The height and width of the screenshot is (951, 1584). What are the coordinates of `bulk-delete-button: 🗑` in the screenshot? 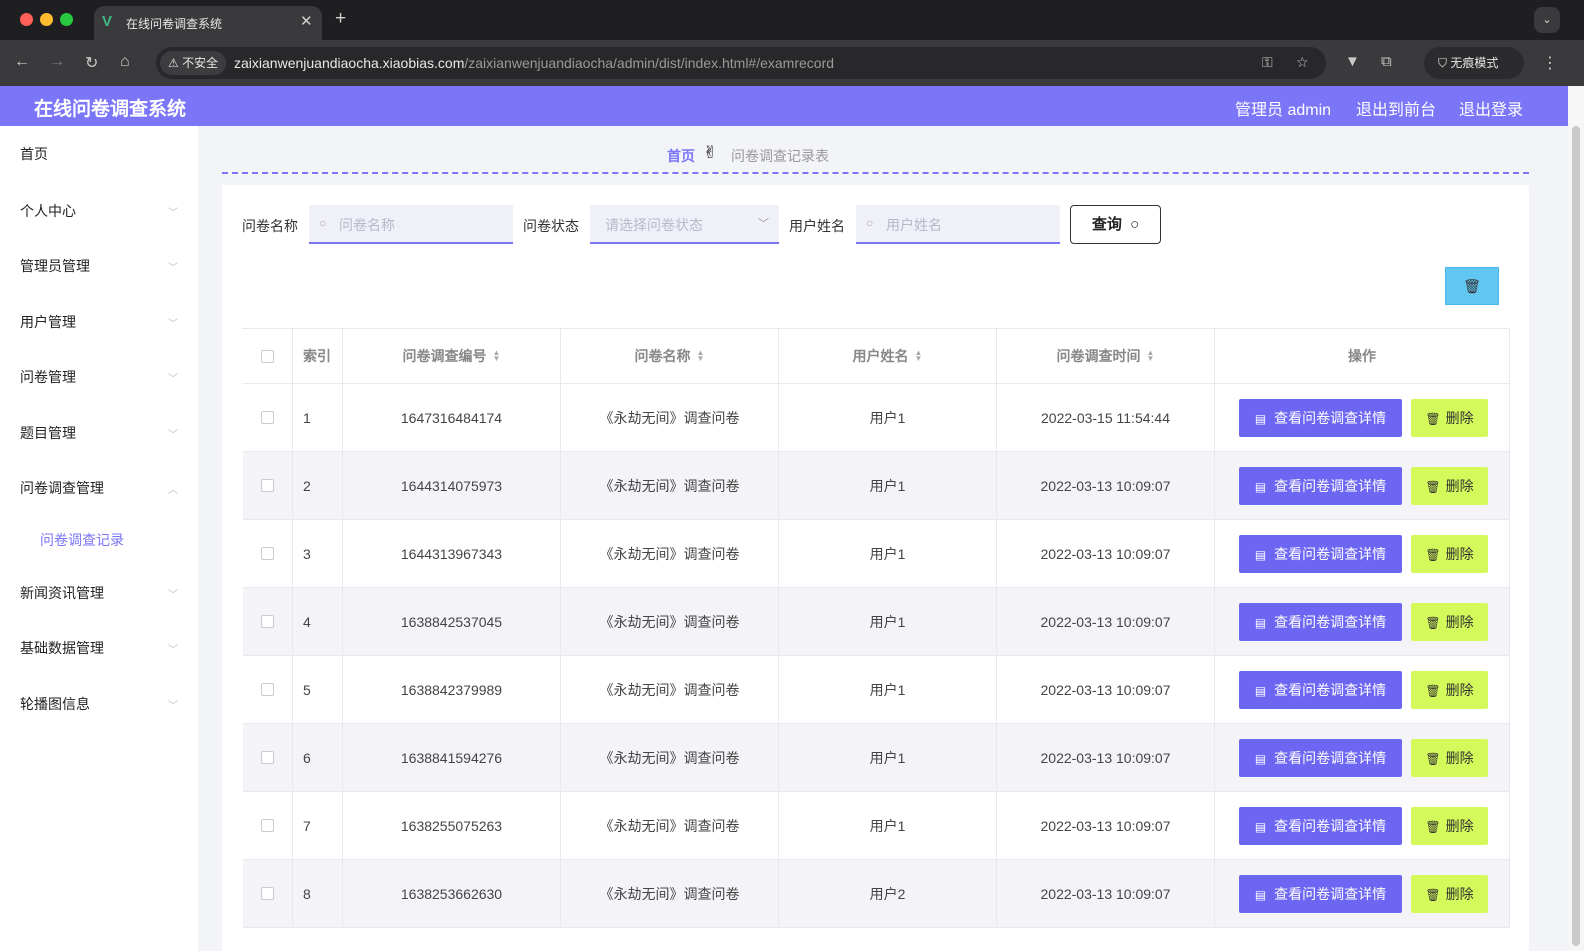 It's located at (1472, 286).